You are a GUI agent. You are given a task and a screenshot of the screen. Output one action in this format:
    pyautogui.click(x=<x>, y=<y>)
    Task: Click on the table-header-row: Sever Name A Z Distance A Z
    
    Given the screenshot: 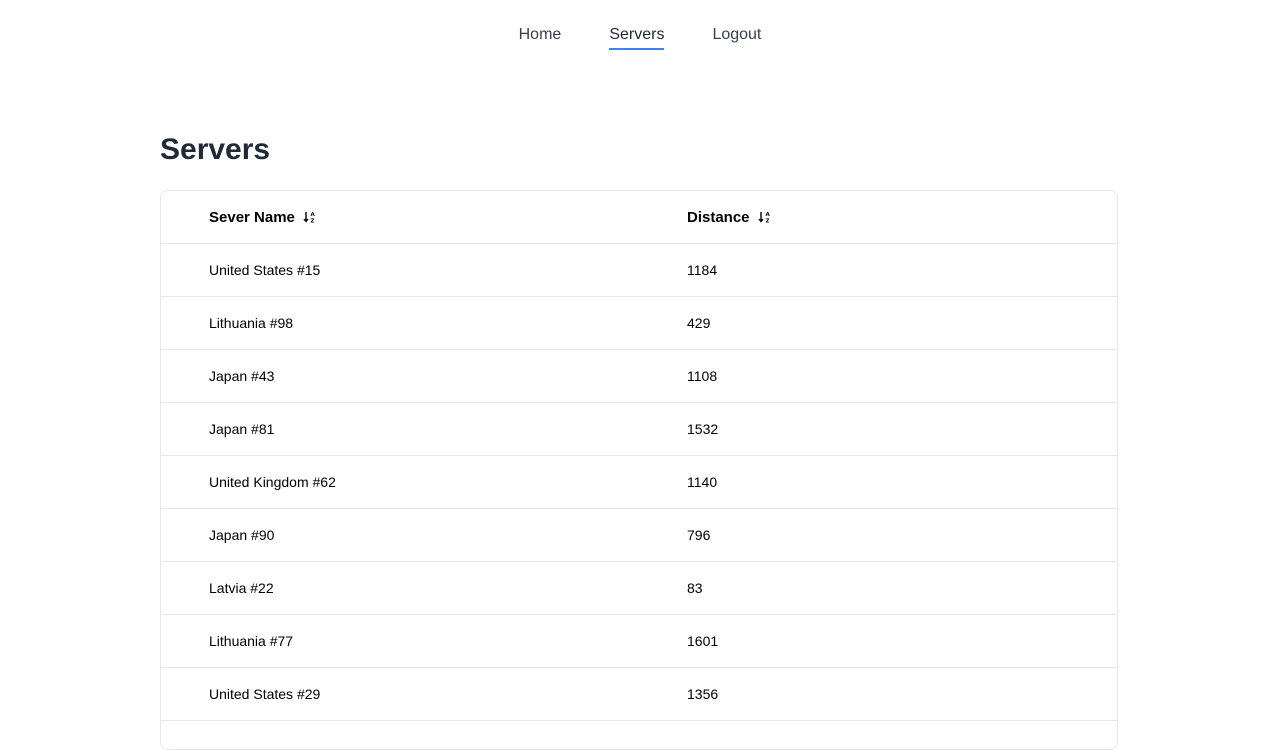 What is the action you would take?
    pyautogui.click(x=639, y=217)
    